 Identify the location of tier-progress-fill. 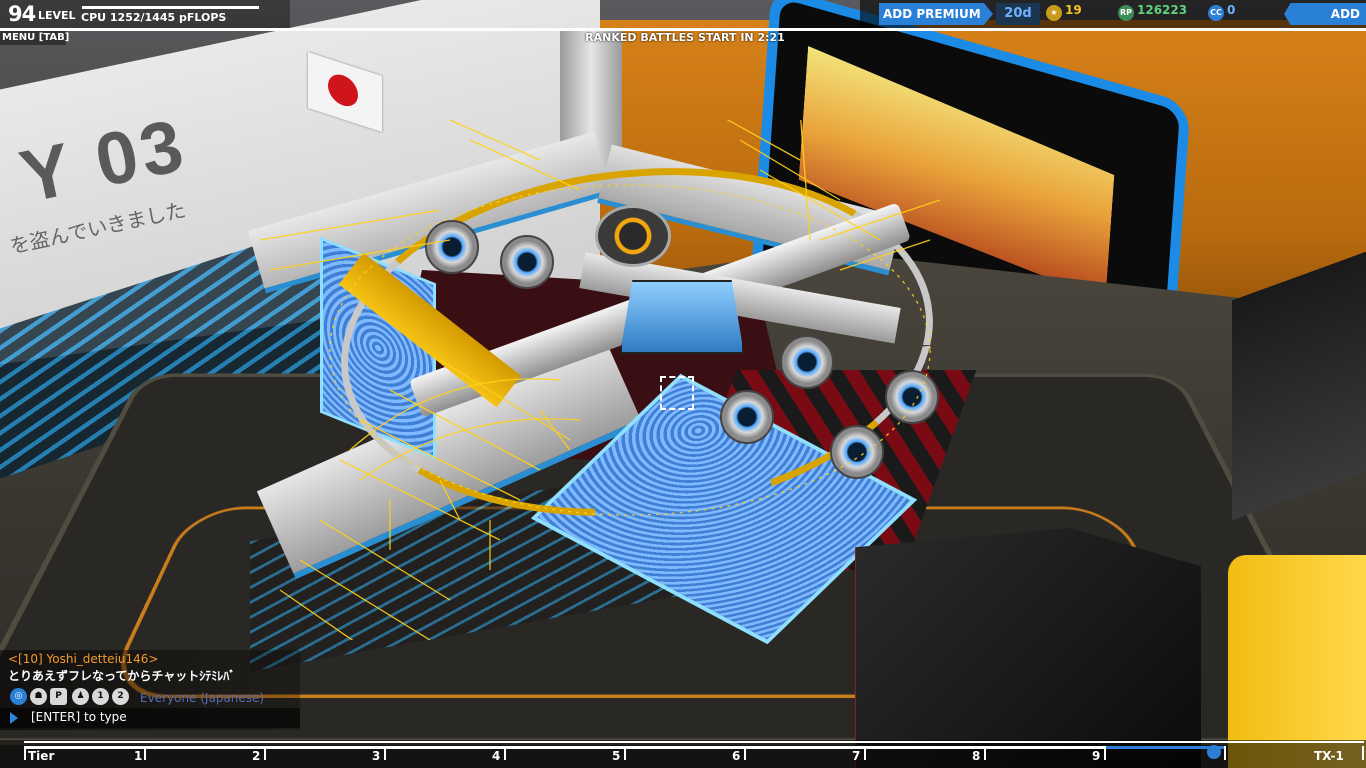
(565, 747).